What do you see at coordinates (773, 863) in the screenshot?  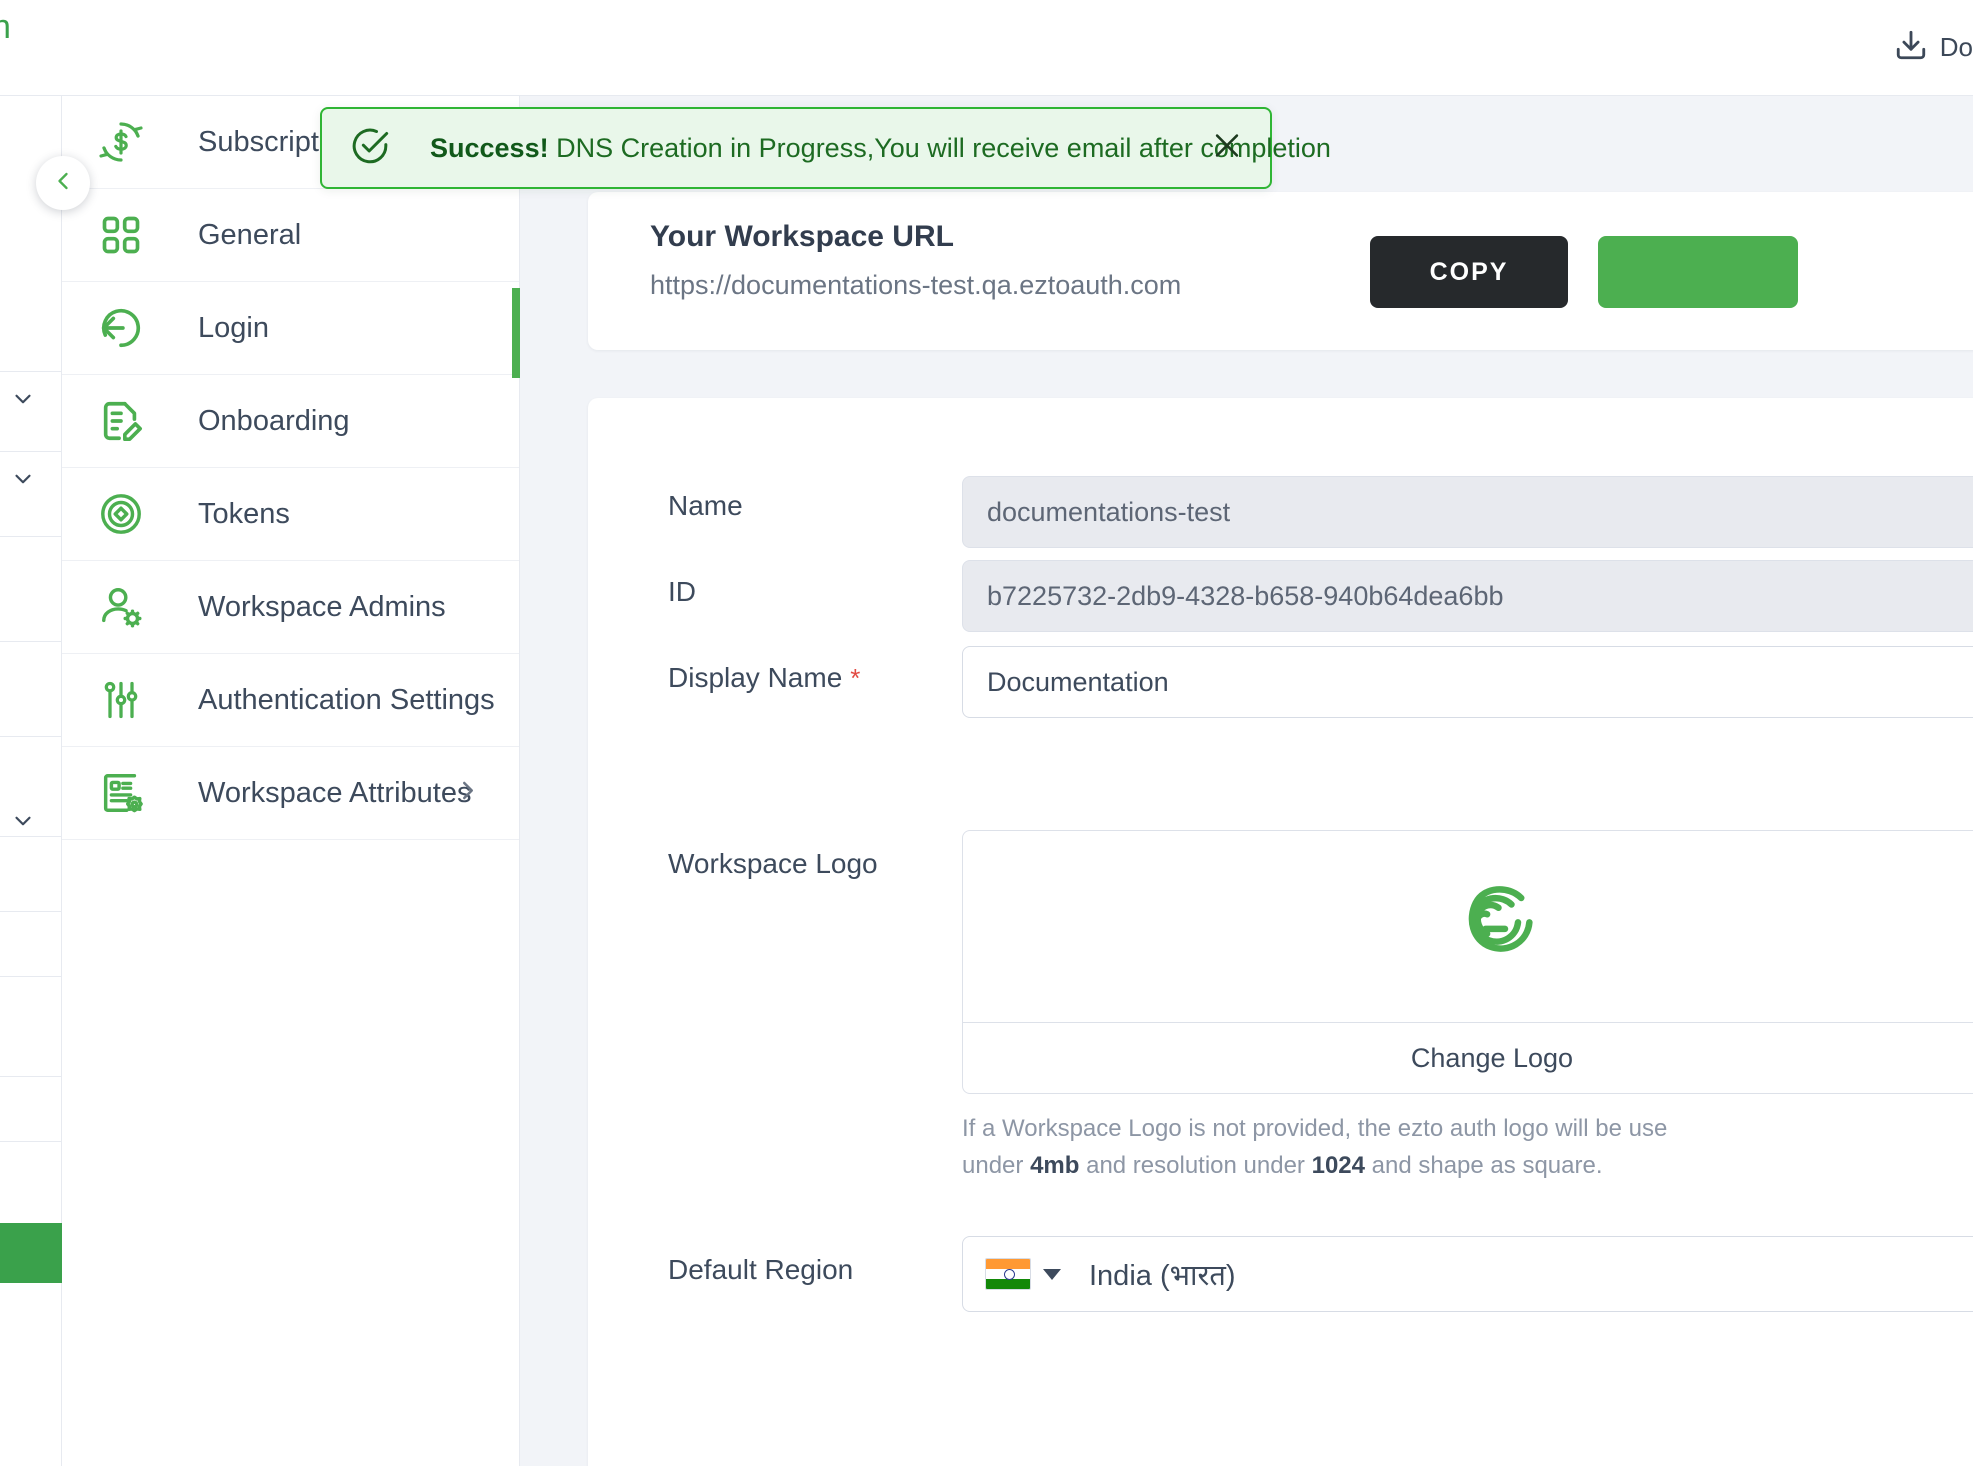 I see `field-label-workspace-logo: Workspace Logo` at bounding box center [773, 863].